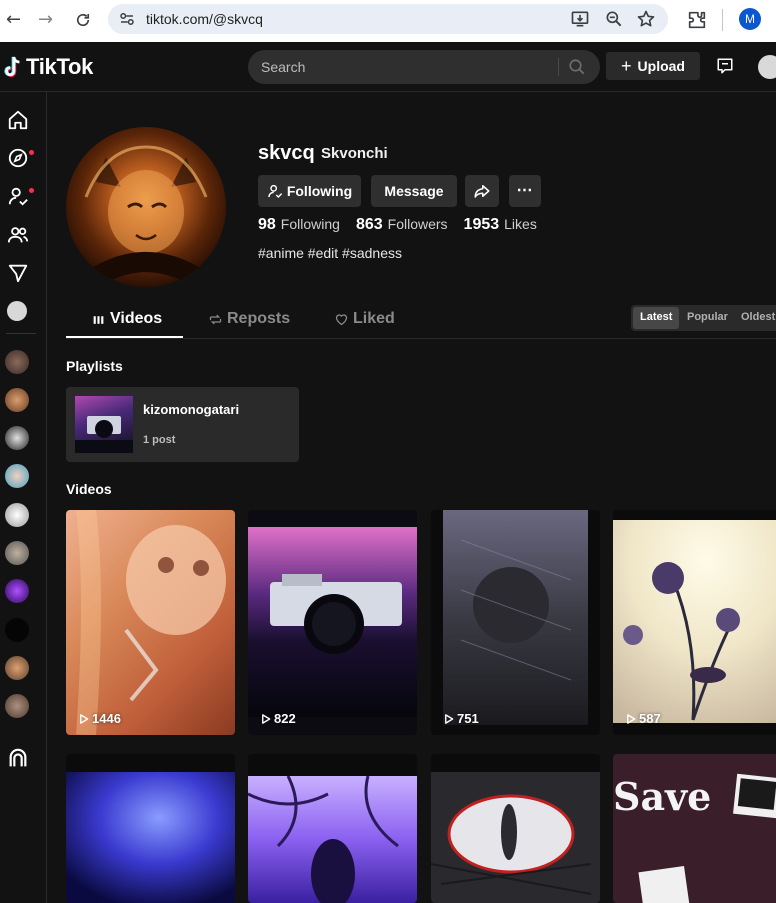  I want to click on following-icon, so click(18, 196).